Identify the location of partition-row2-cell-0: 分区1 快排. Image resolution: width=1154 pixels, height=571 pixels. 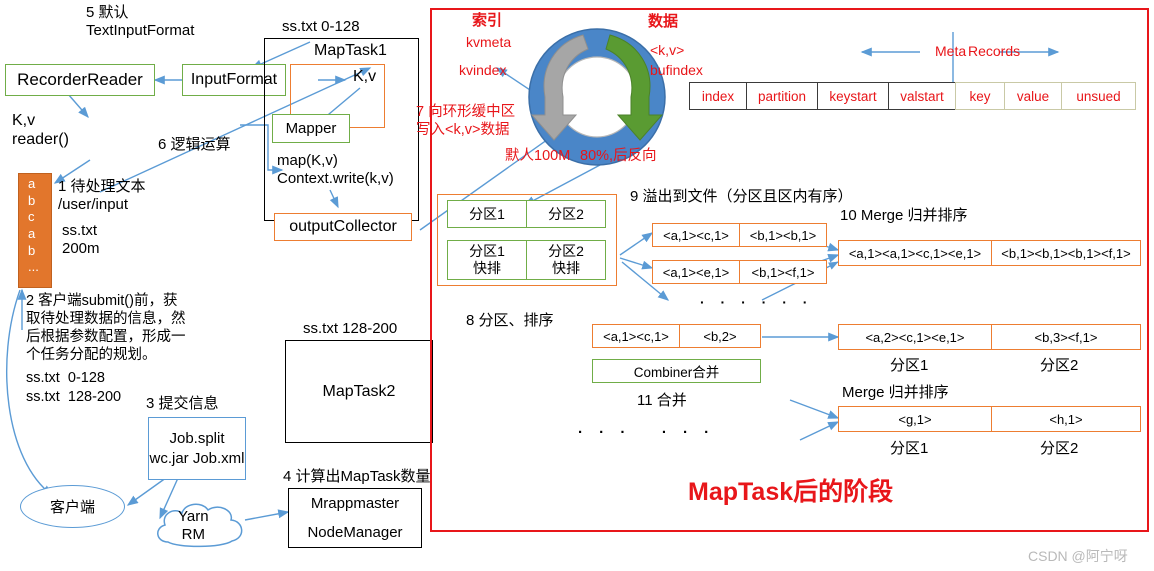
(487, 260).